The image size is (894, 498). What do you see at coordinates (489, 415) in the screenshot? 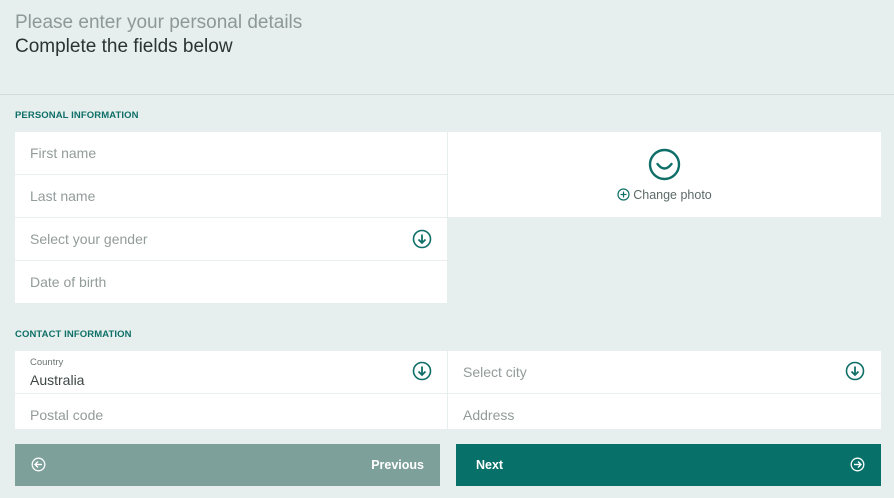
I see `address-placeholder: Address` at bounding box center [489, 415].